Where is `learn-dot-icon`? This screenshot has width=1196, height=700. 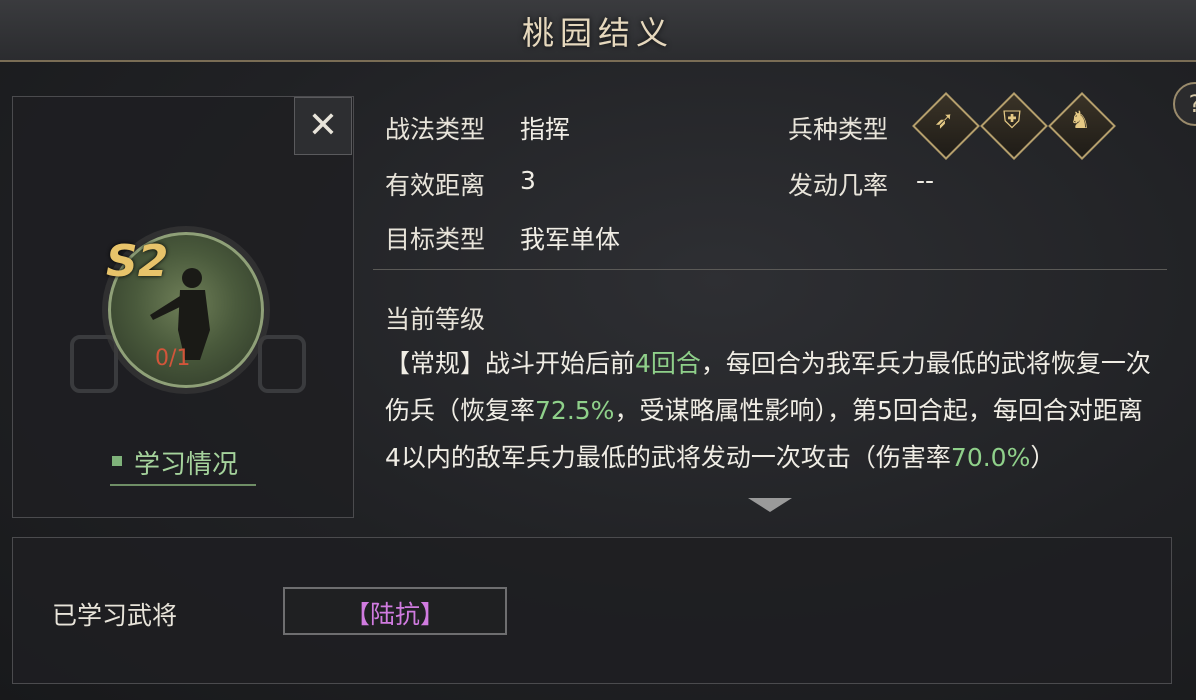
learn-dot-icon is located at coordinates (117, 461).